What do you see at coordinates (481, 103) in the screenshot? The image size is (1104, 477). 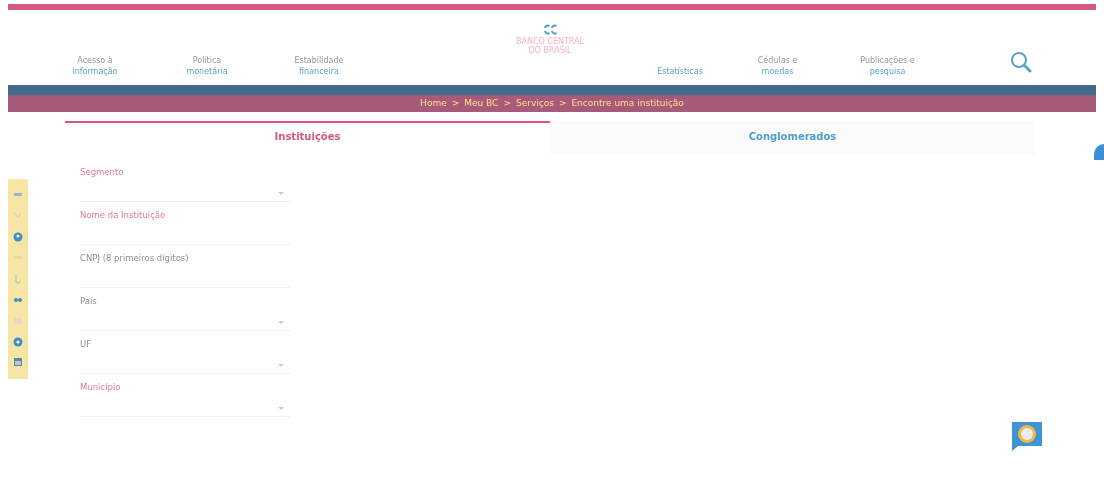 I see `breadcrumb-link: Meu BC` at bounding box center [481, 103].